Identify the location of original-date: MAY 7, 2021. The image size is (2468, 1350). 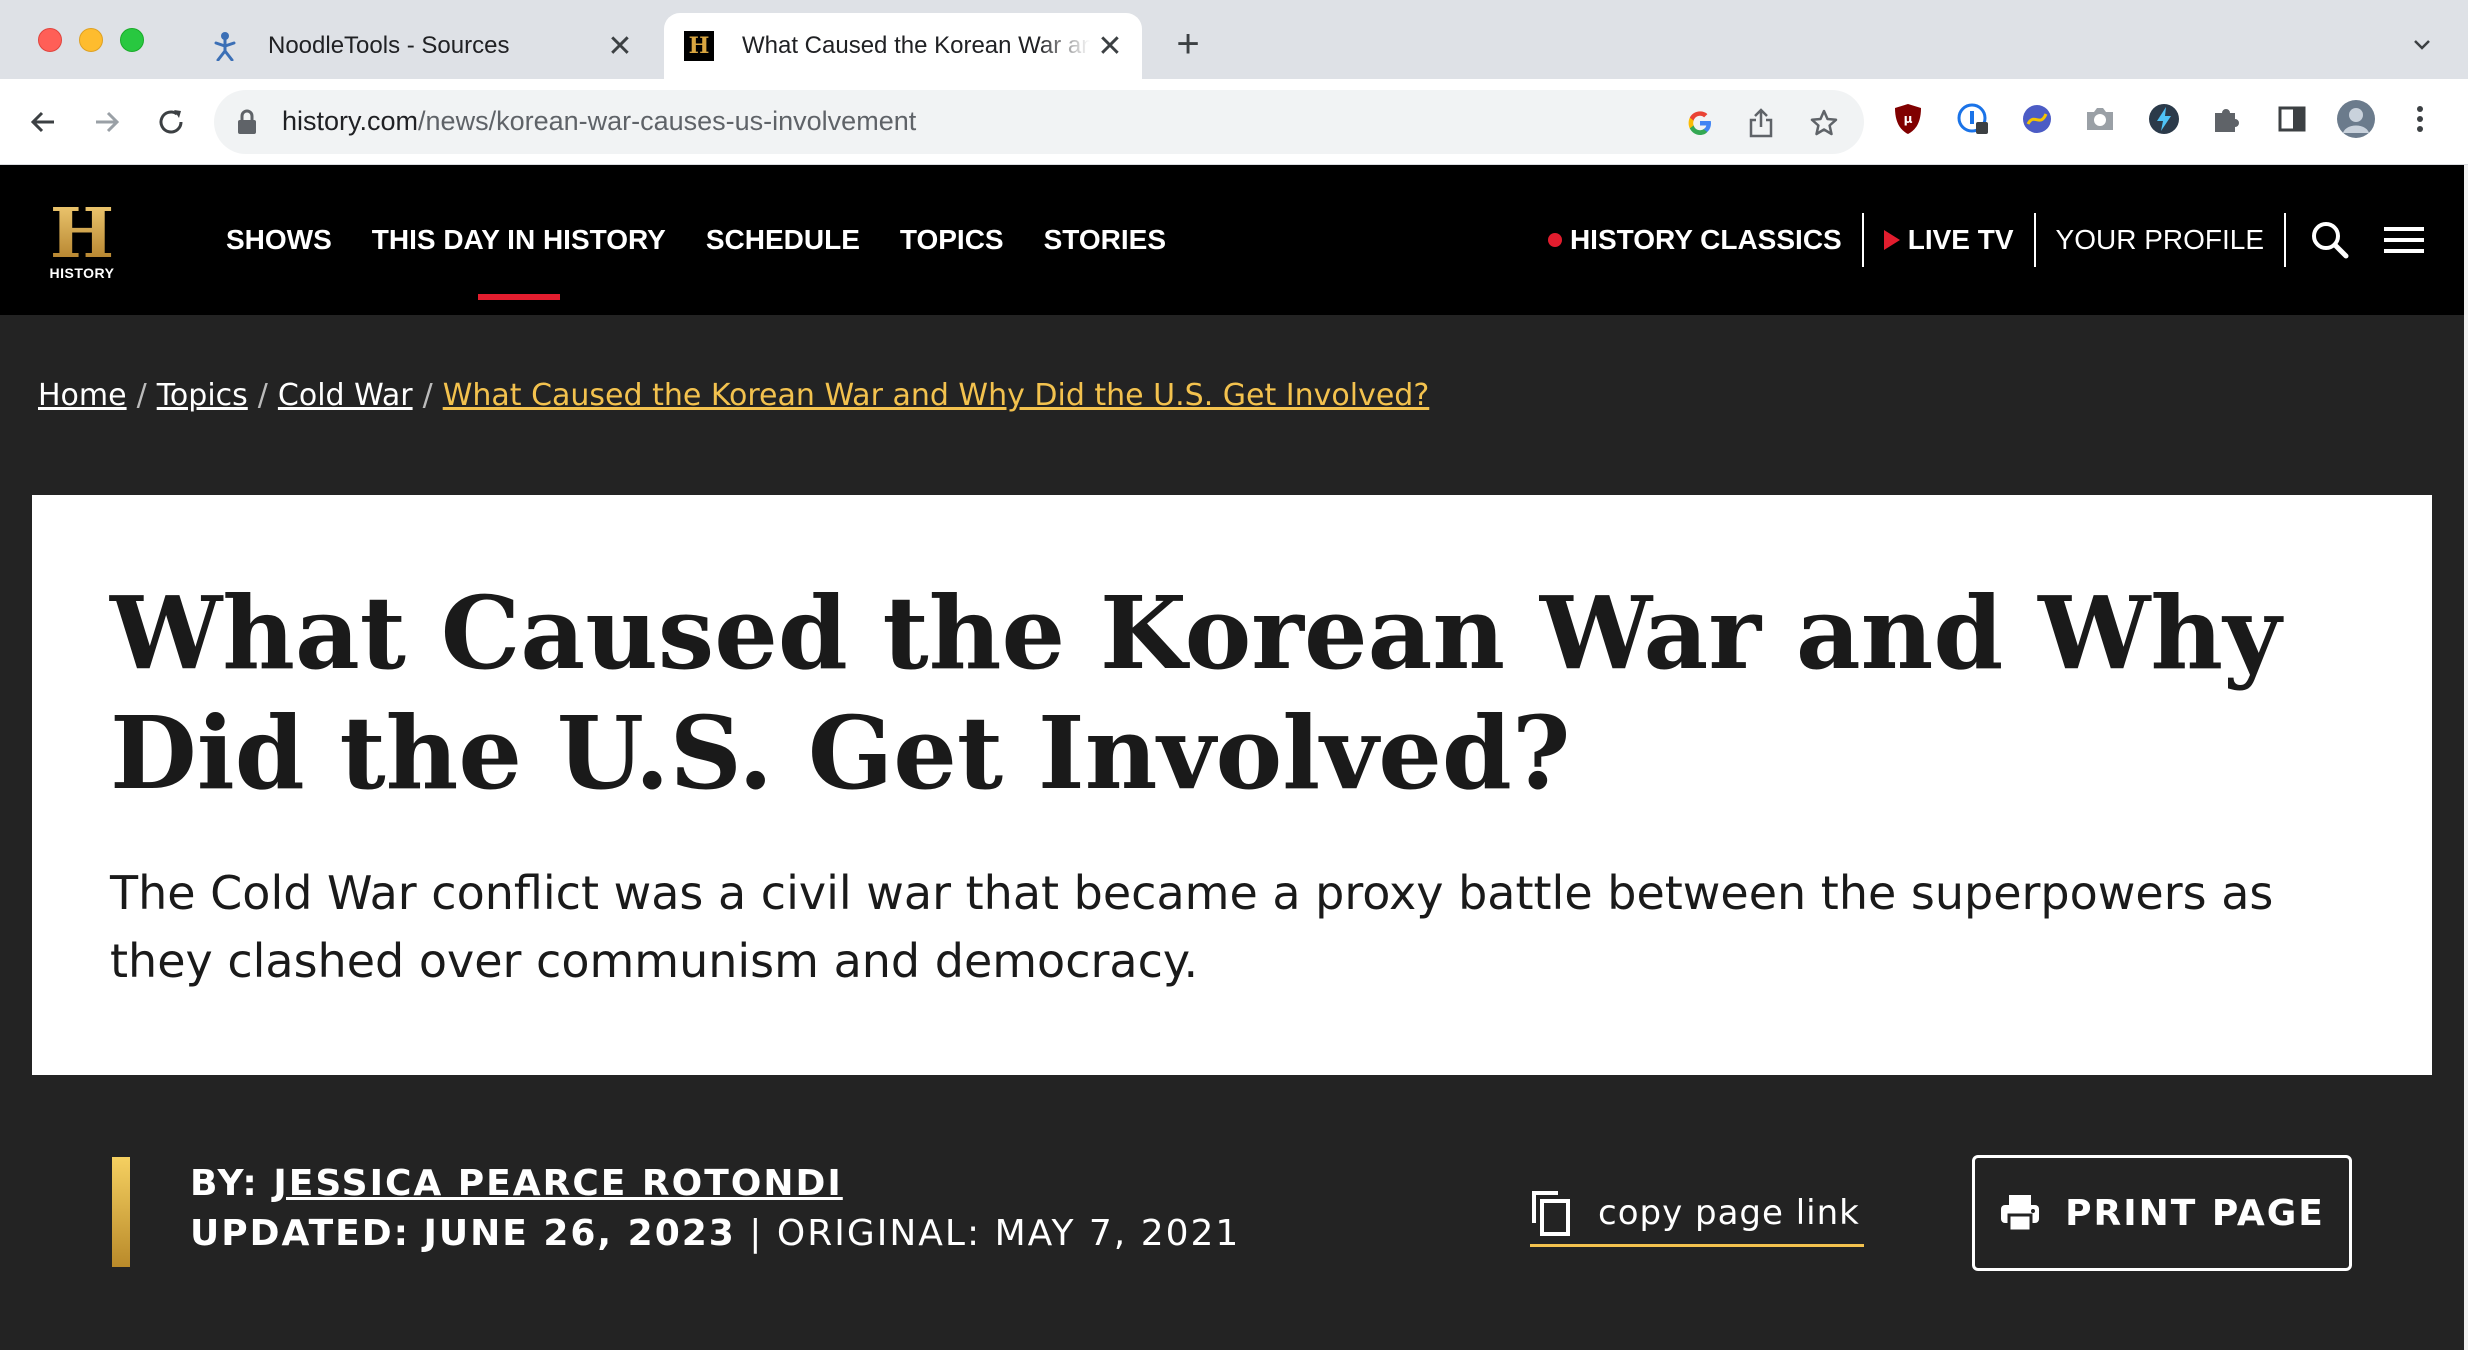
(1117, 1233).